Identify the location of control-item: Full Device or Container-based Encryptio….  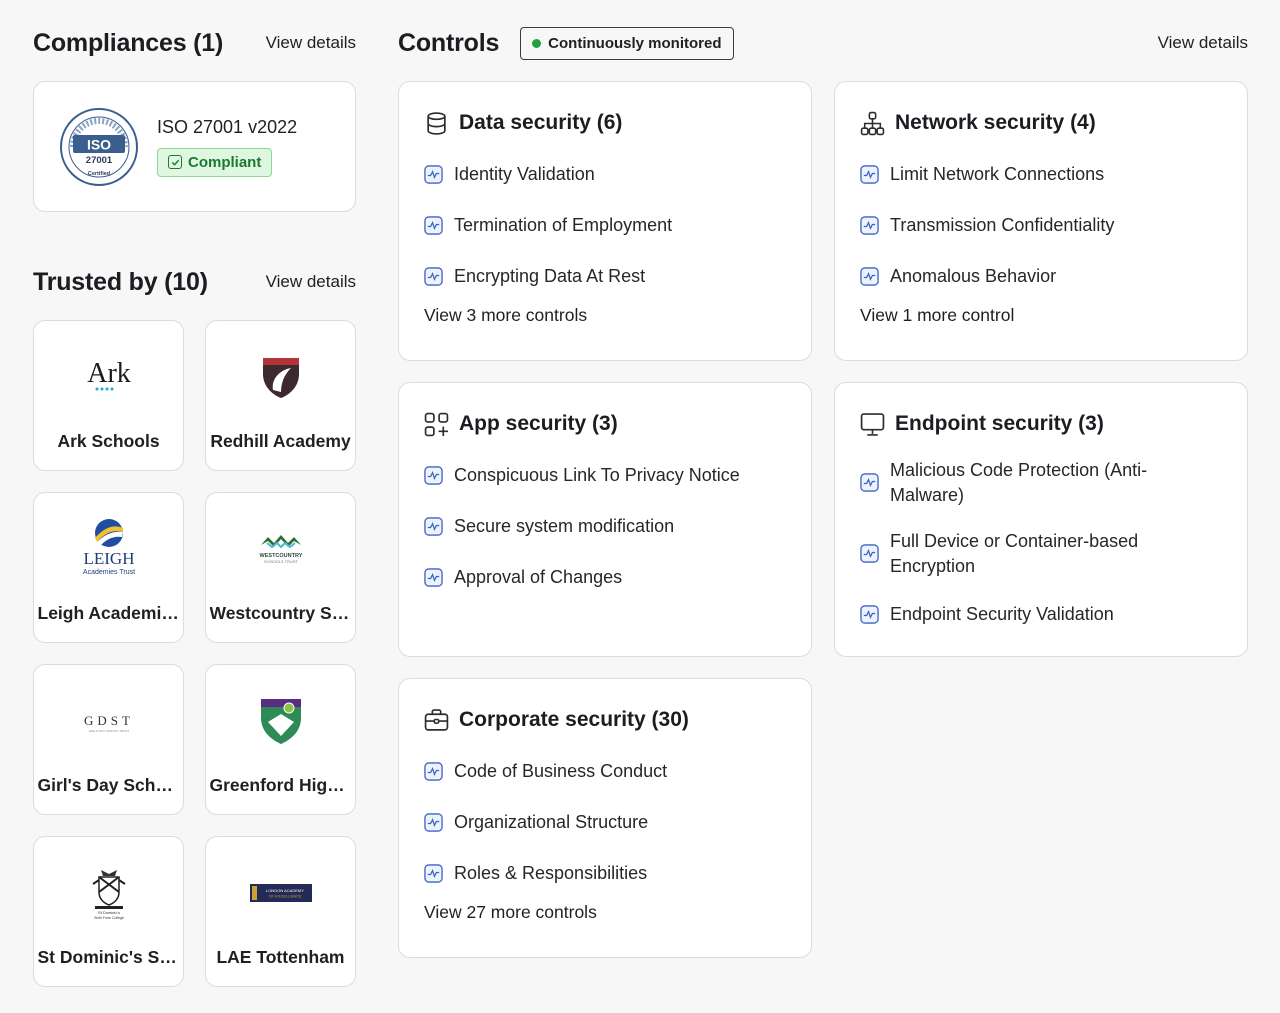
(1041, 553).